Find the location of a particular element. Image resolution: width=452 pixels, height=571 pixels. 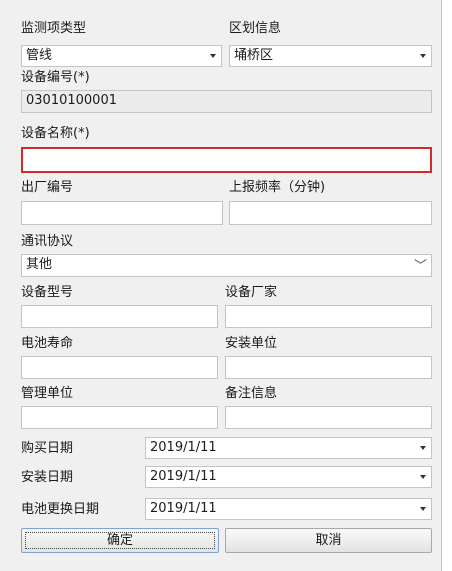

purchase-date-picker: 2019/1/11 is located at coordinates (288, 448).